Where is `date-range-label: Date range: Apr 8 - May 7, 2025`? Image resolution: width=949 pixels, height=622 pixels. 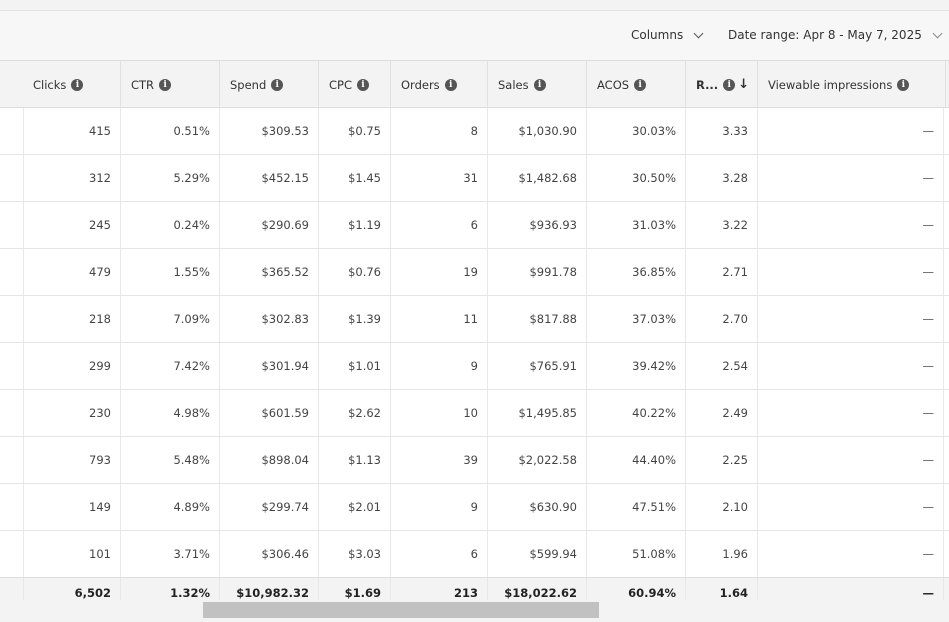 date-range-label: Date range: Apr 8 - May 7, 2025 is located at coordinates (825, 35).